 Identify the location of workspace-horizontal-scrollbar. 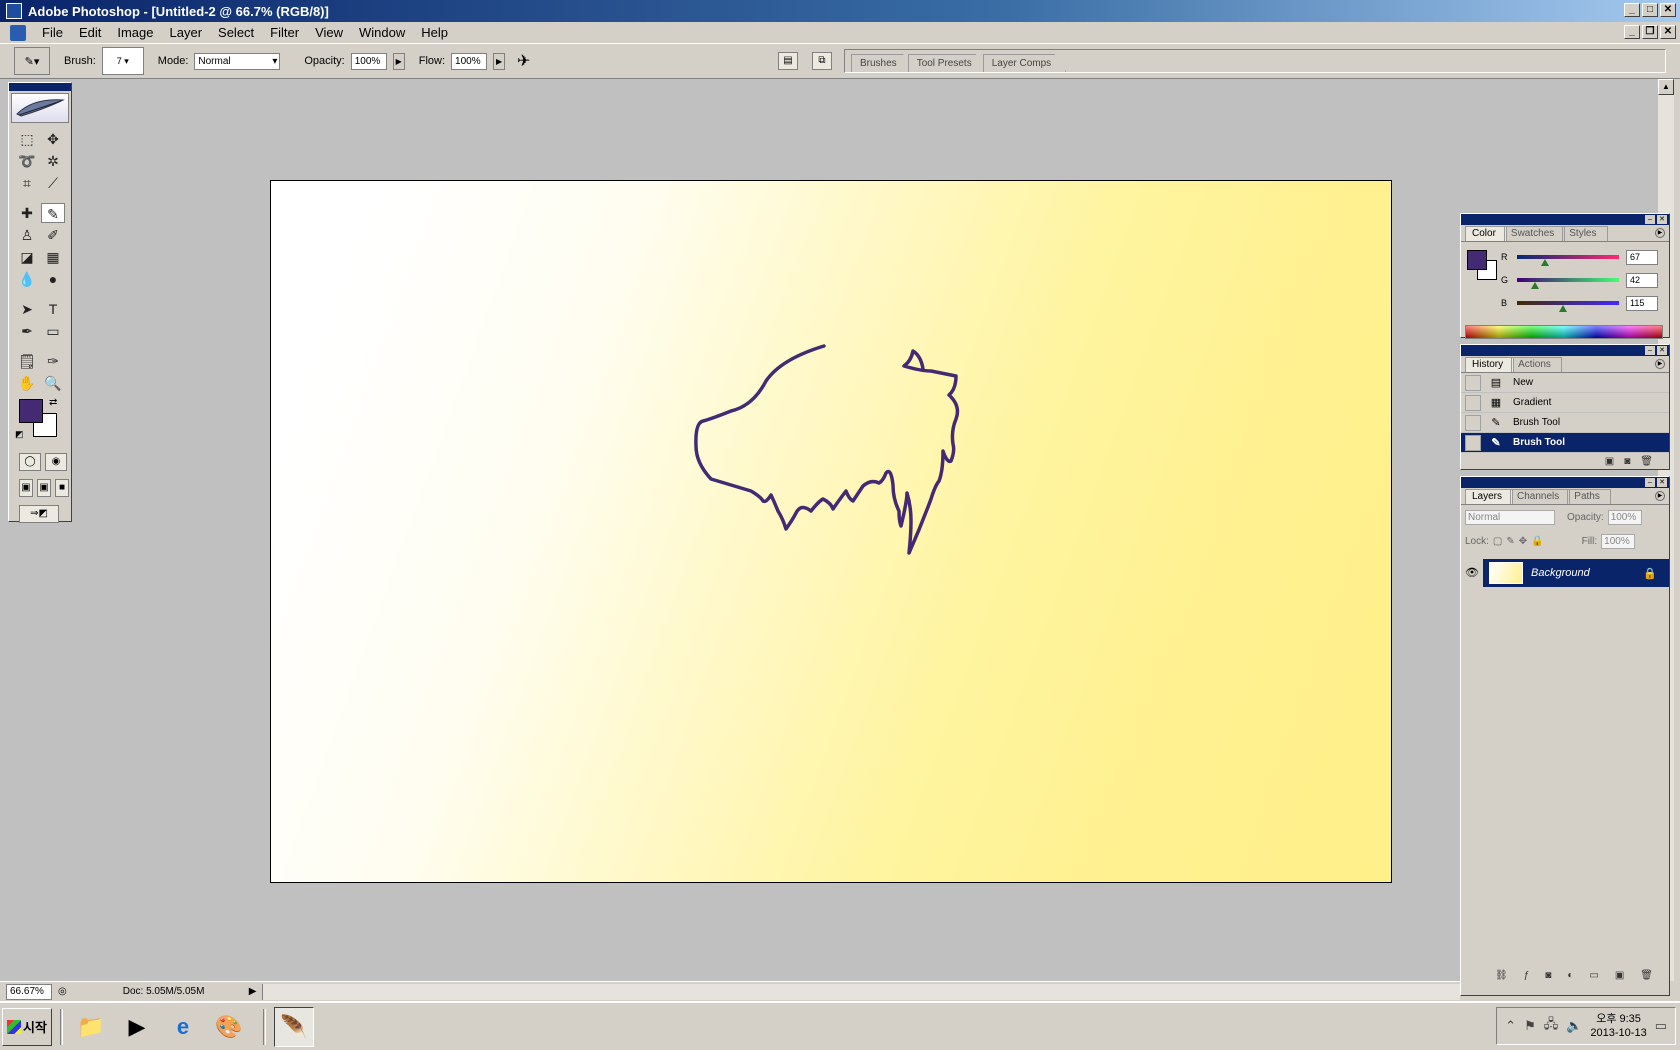
(861, 991).